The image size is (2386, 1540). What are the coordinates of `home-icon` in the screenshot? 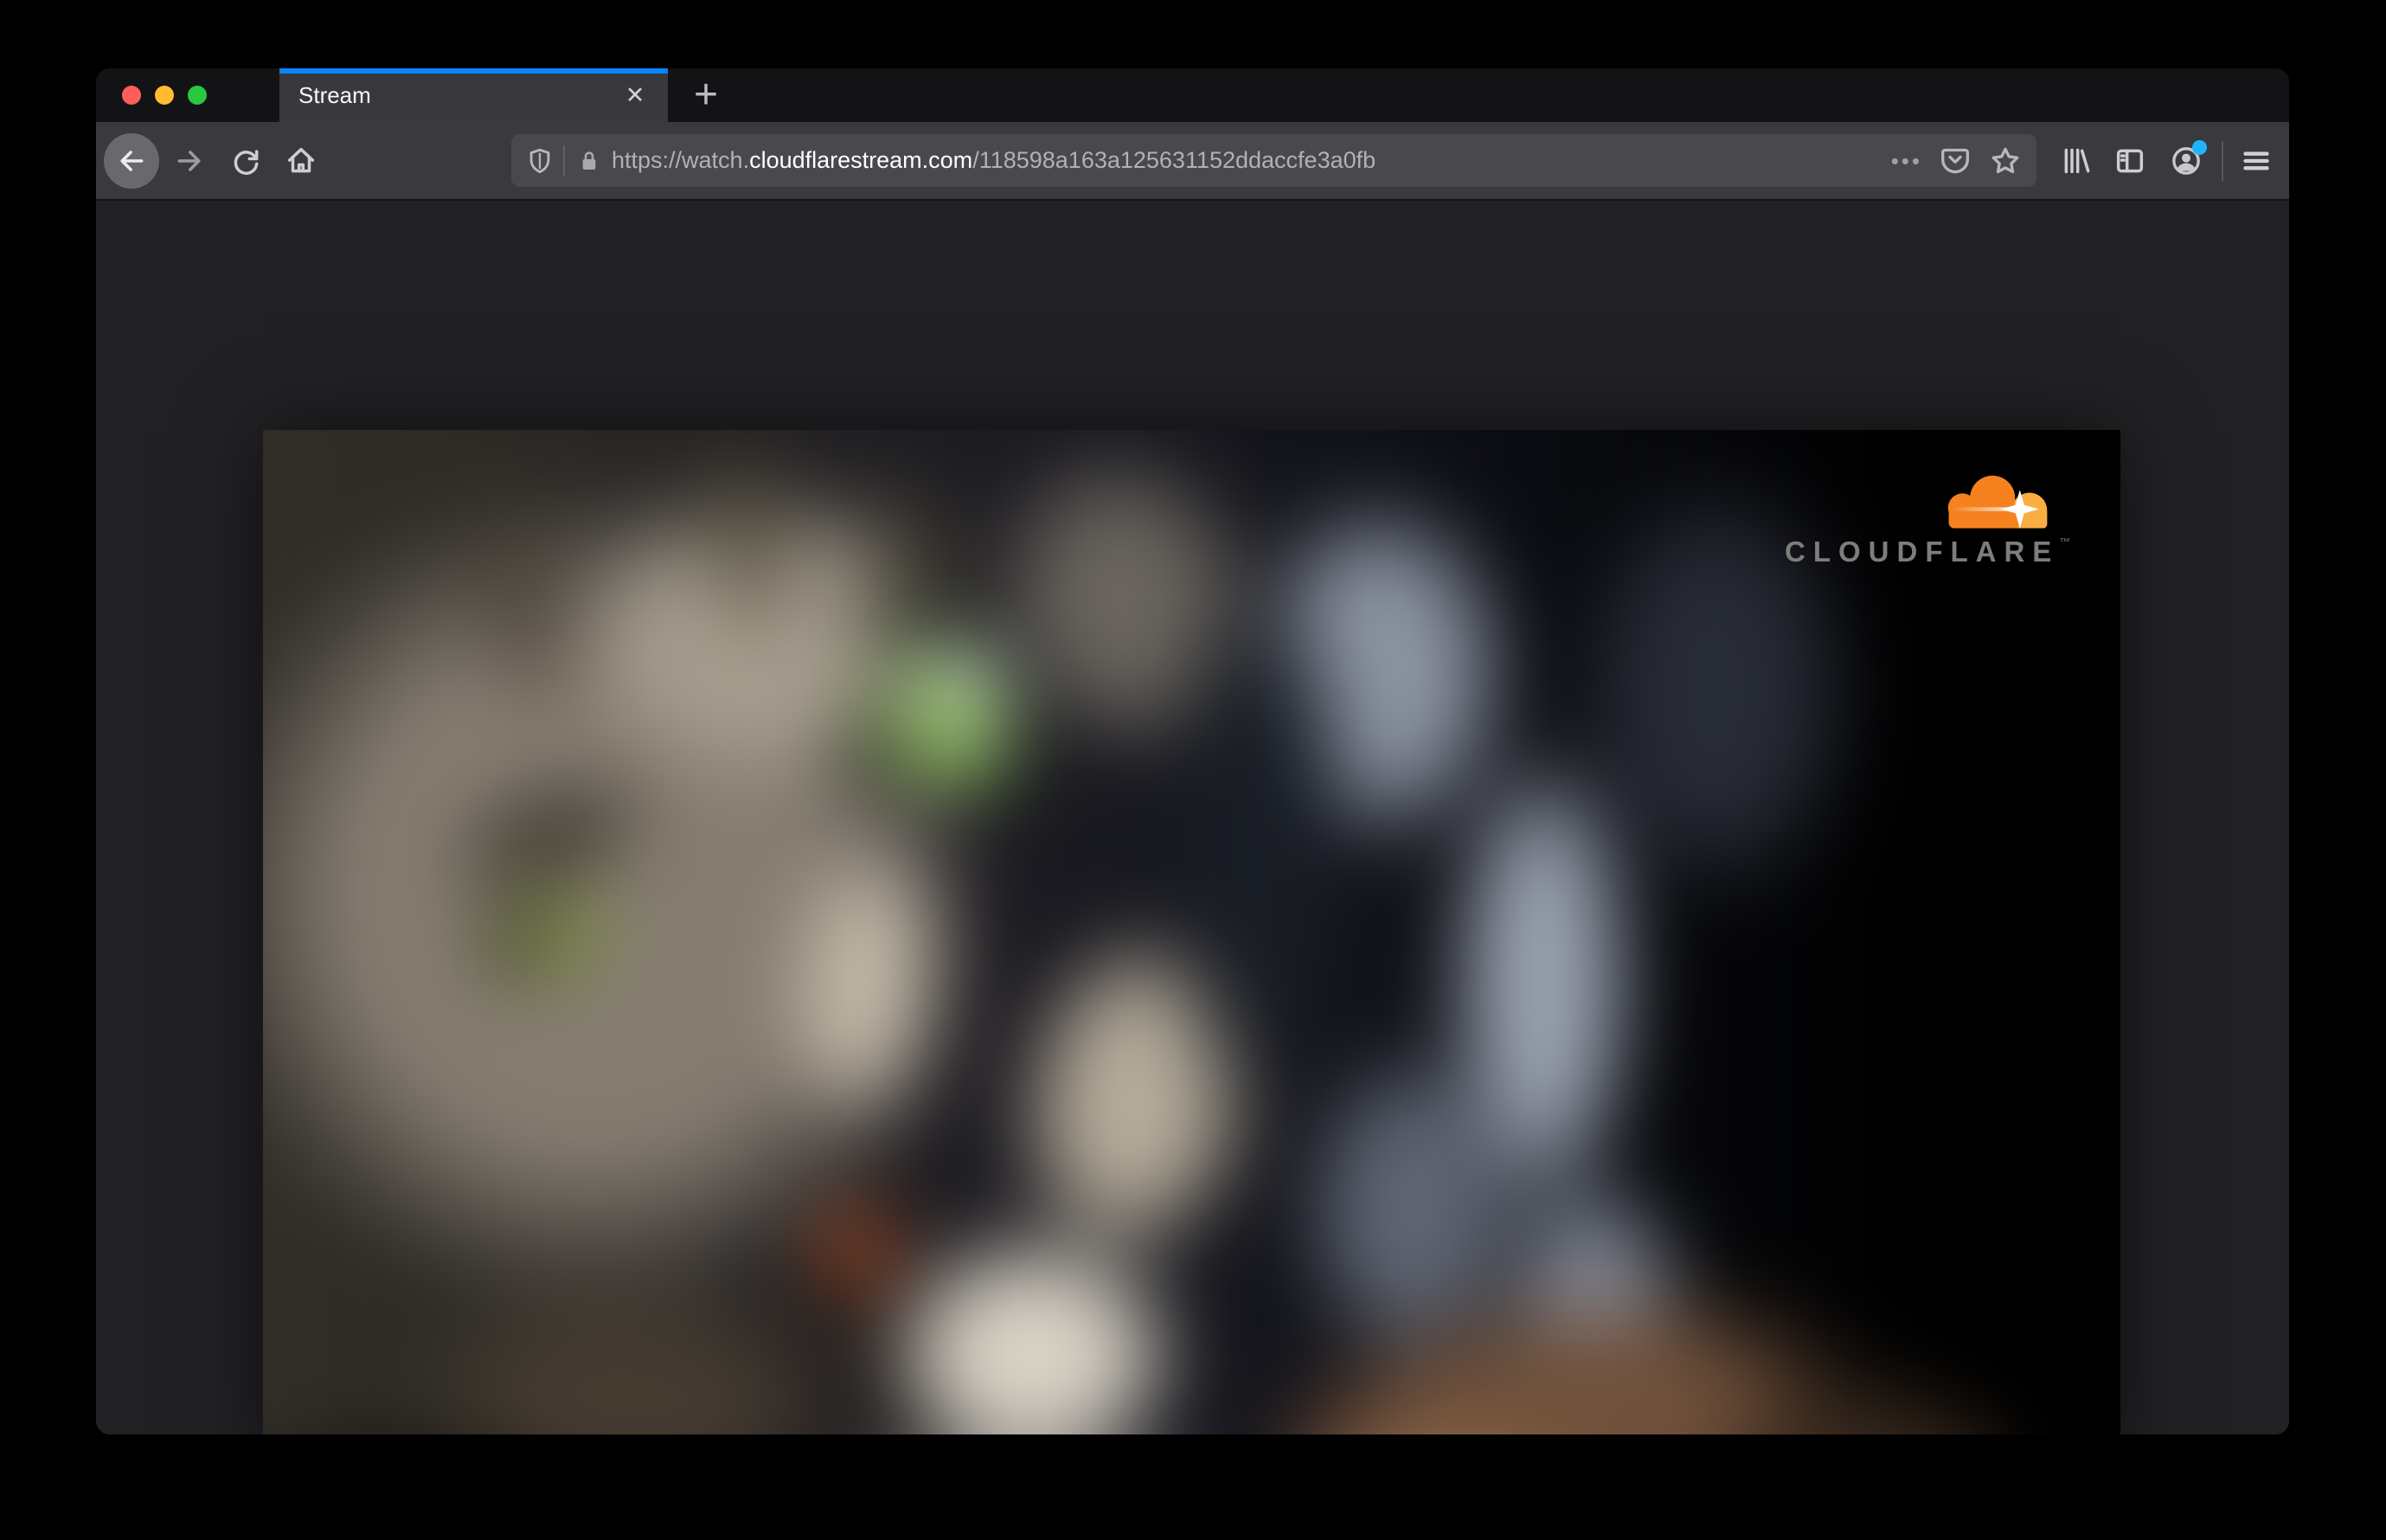 It's located at (301, 159).